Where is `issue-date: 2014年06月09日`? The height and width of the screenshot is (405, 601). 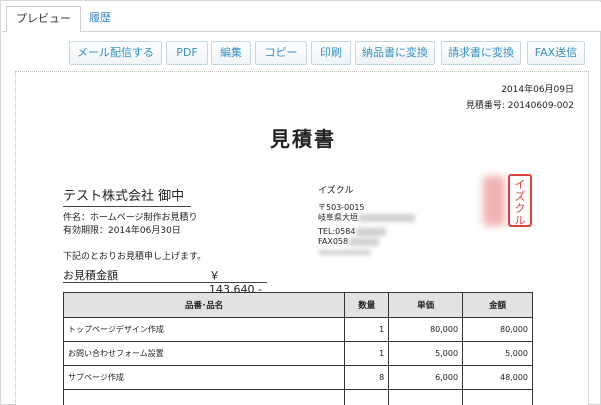
issue-date: 2014年06月09日 is located at coordinates (537, 90).